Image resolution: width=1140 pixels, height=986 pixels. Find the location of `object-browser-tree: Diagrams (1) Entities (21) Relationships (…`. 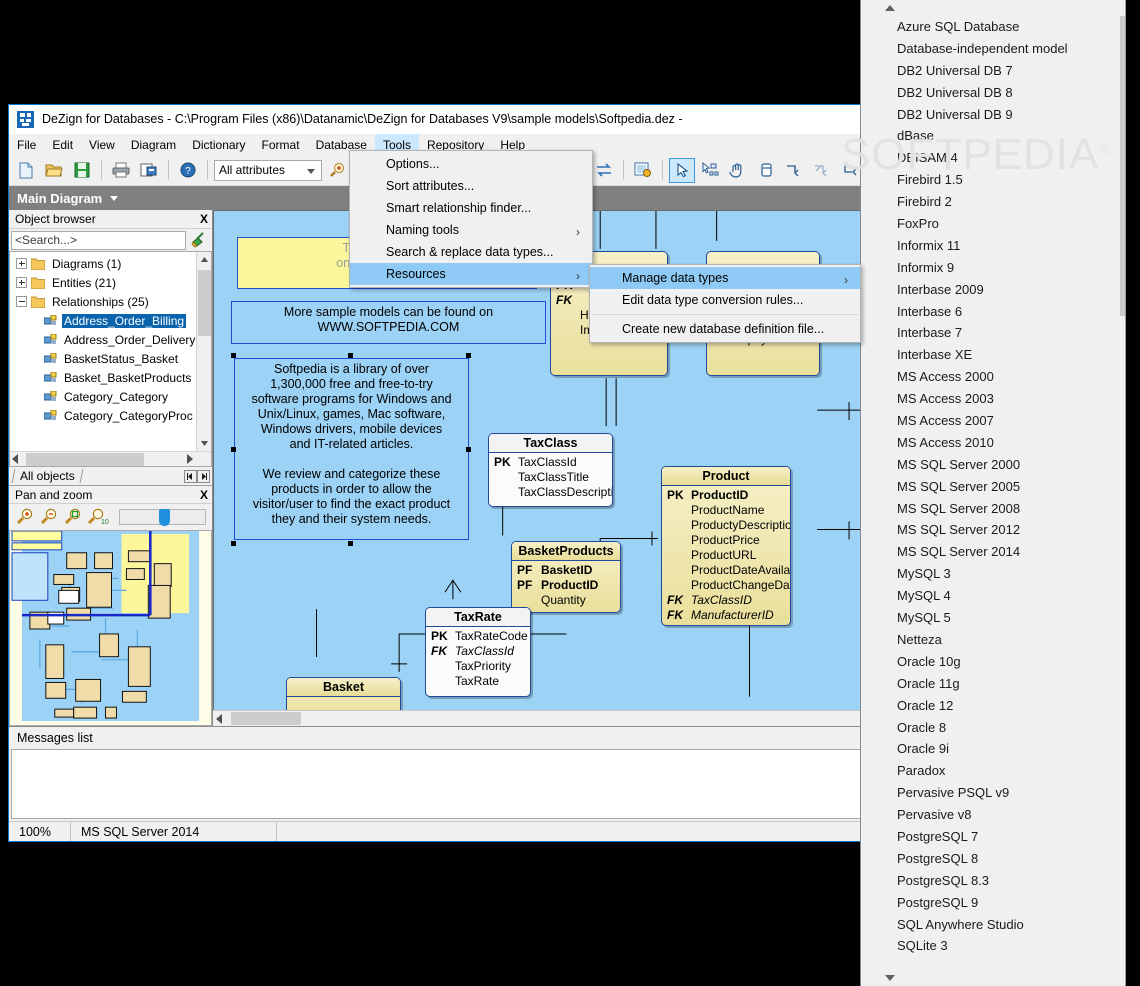

object-browser-tree: Diagrams (1) Entities (21) Relationships (… is located at coordinates (110, 359).